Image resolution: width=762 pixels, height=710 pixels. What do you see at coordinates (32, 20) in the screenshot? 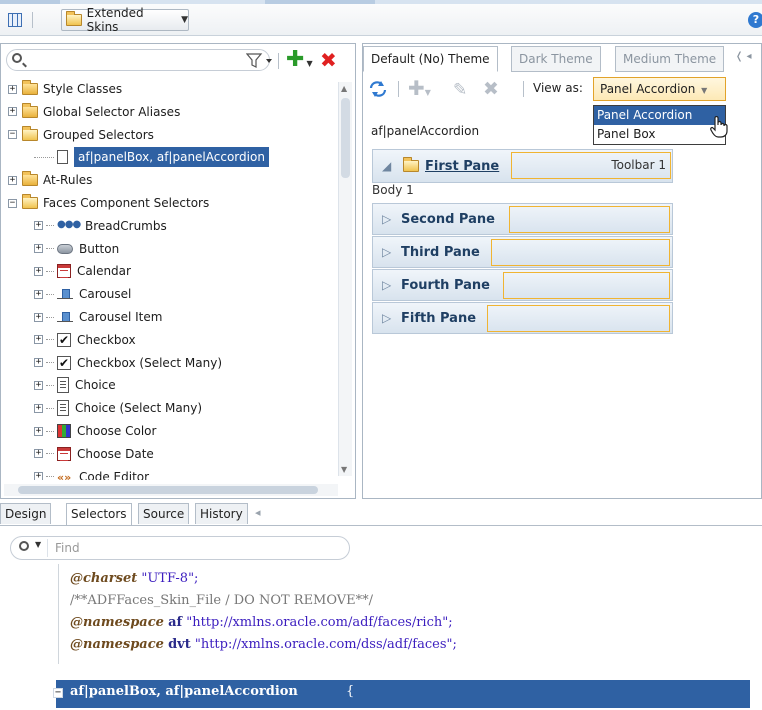
I see `toolbar-separator` at bounding box center [32, 20].